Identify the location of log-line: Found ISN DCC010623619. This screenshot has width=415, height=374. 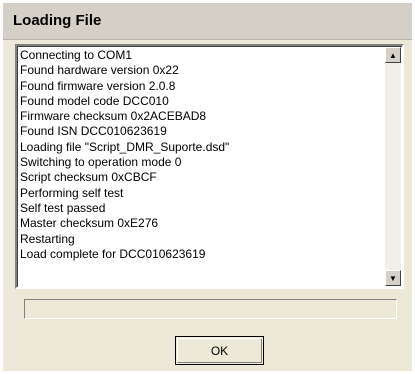
(93, 131).